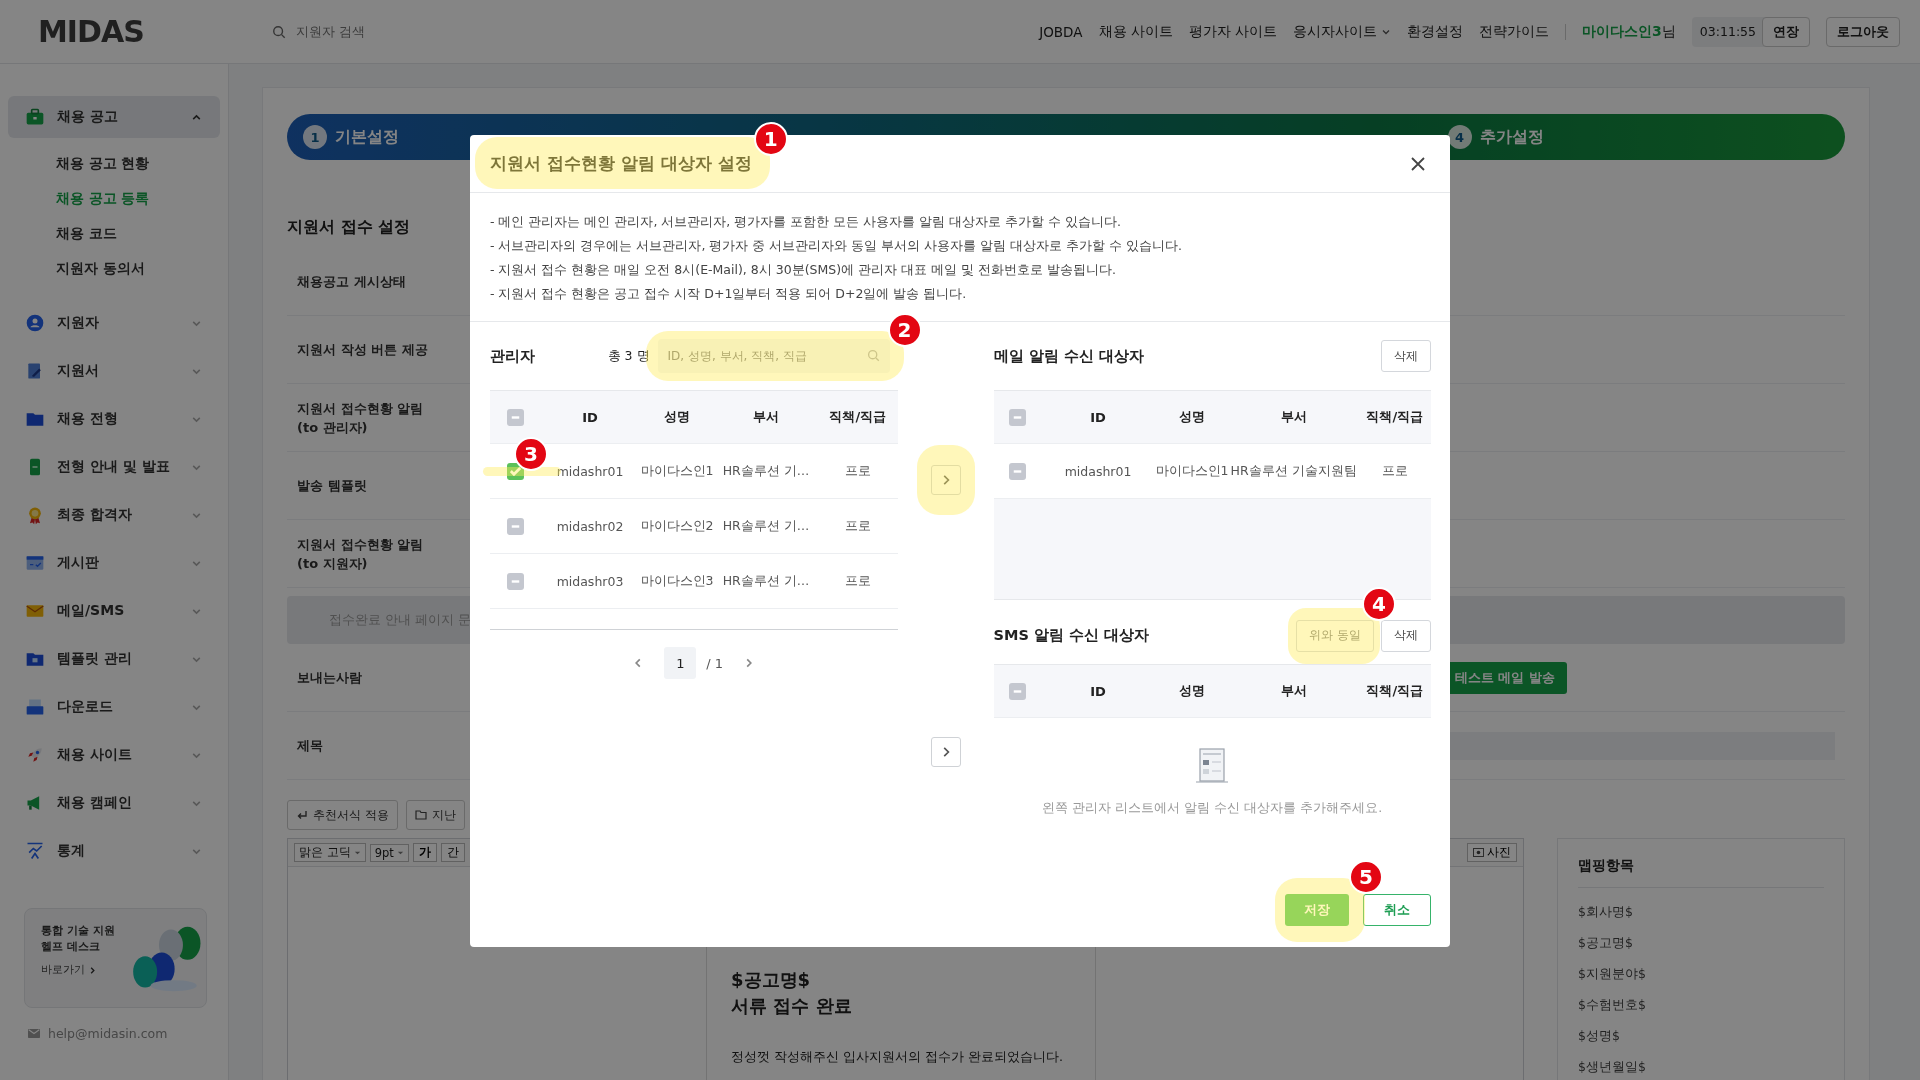 The height and width of the screenshot is (1080, 1920). I want to click on field-label: 제목, so click(310, 746).